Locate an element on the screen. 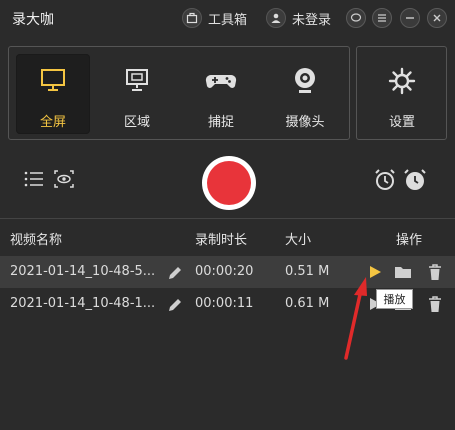 This screenshot has width=455, height=430. minimize-icon is located at coordinates (410, 18).